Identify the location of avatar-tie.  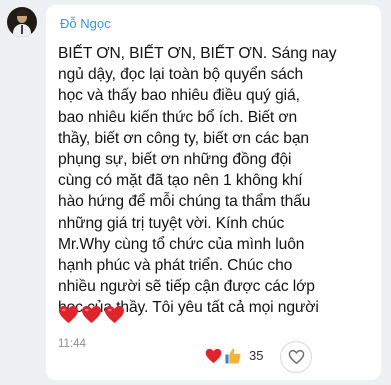
(22, 29).